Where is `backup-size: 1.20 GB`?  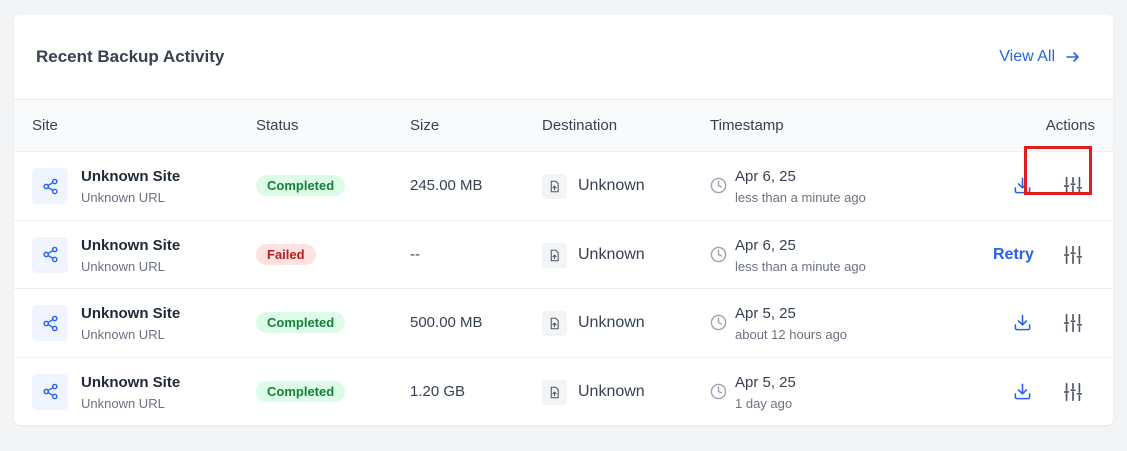 backup-size: 1.20 GB is located at coordinates (438, 391).